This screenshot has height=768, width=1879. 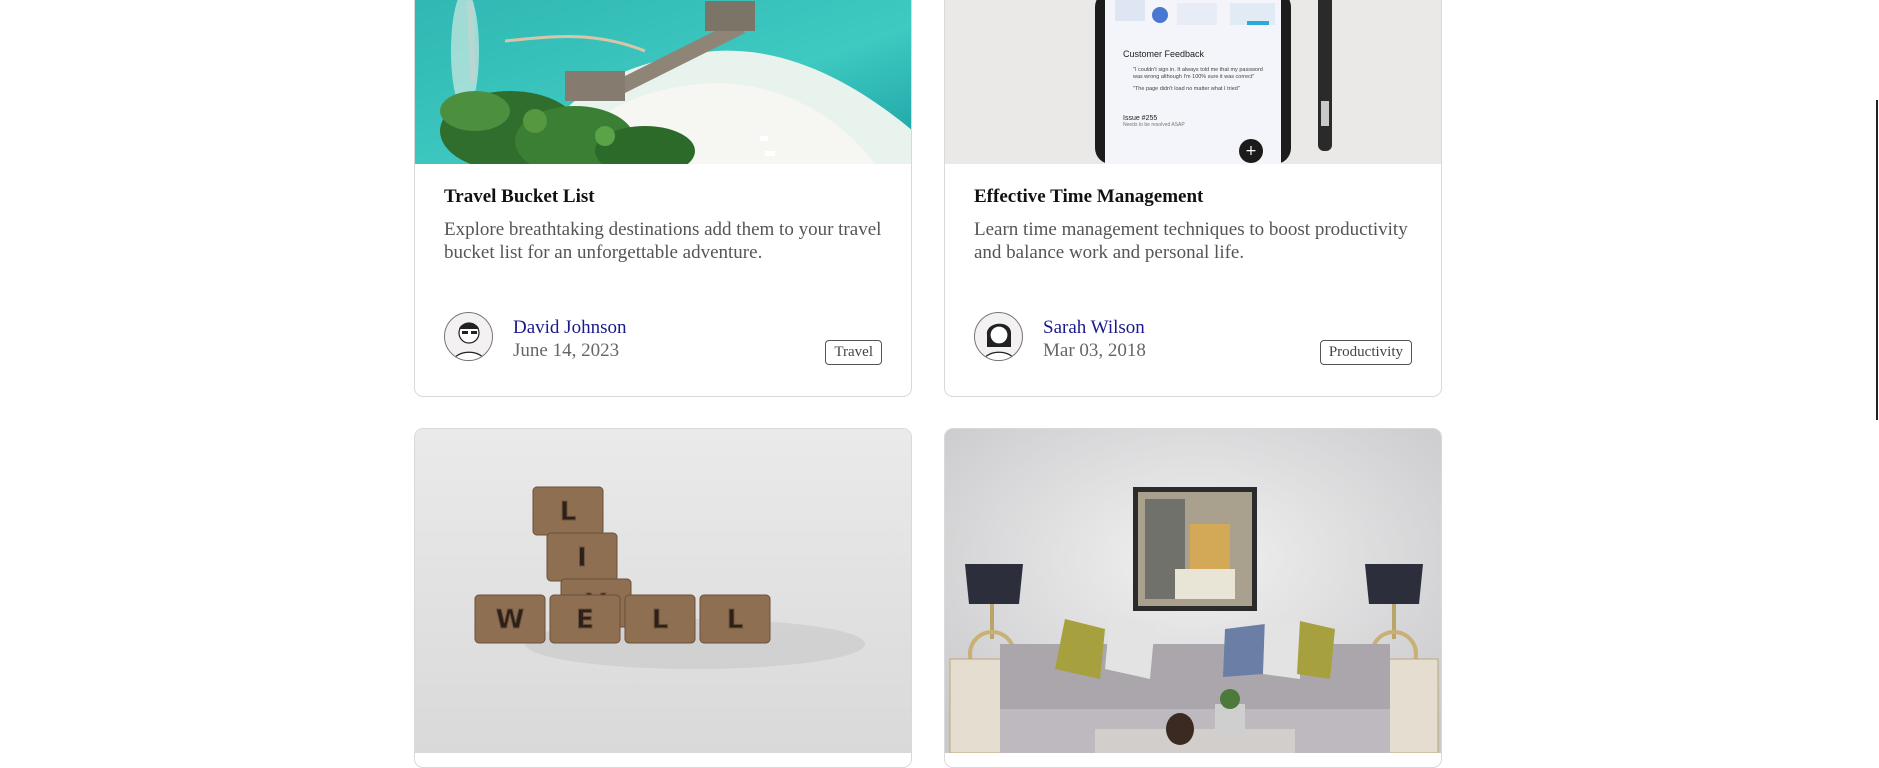 I want to click on category-tag: Travel, so click(x=853, y=352).